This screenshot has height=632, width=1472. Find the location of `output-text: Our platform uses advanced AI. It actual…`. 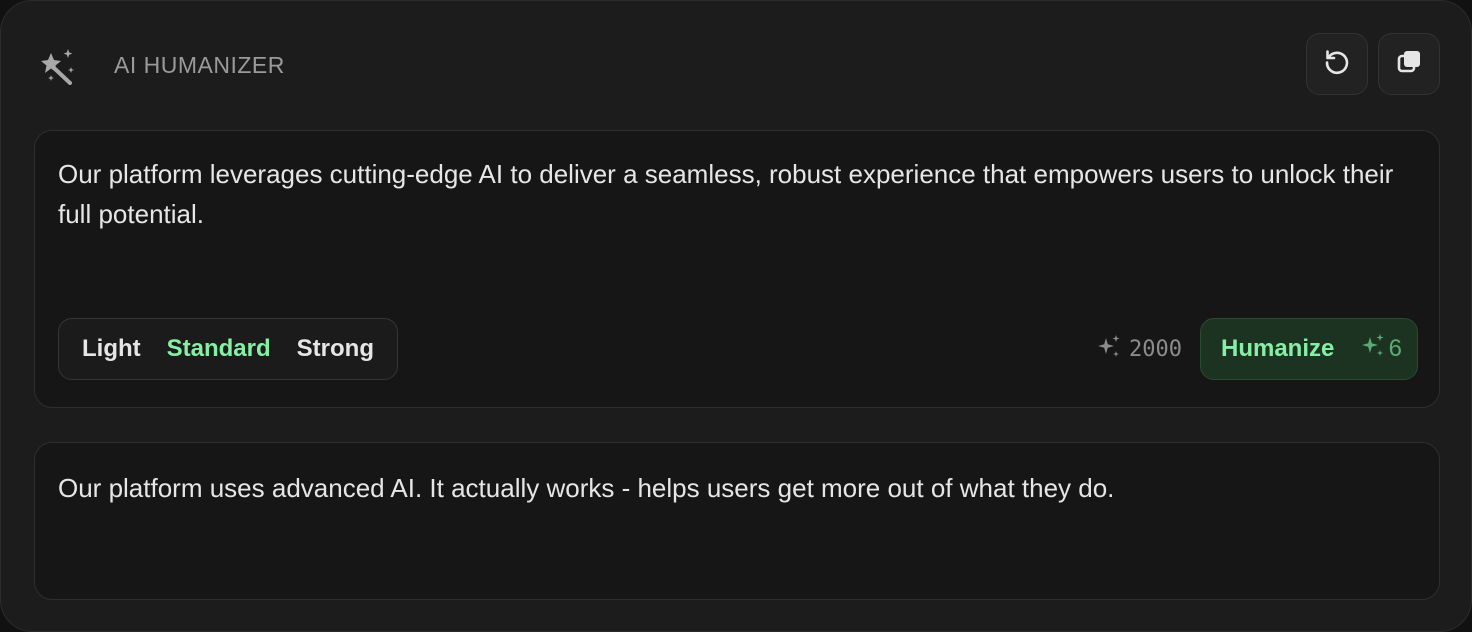

output-text: Our platform uses advanced AI. It actual… is located at coordinates (586, 488).